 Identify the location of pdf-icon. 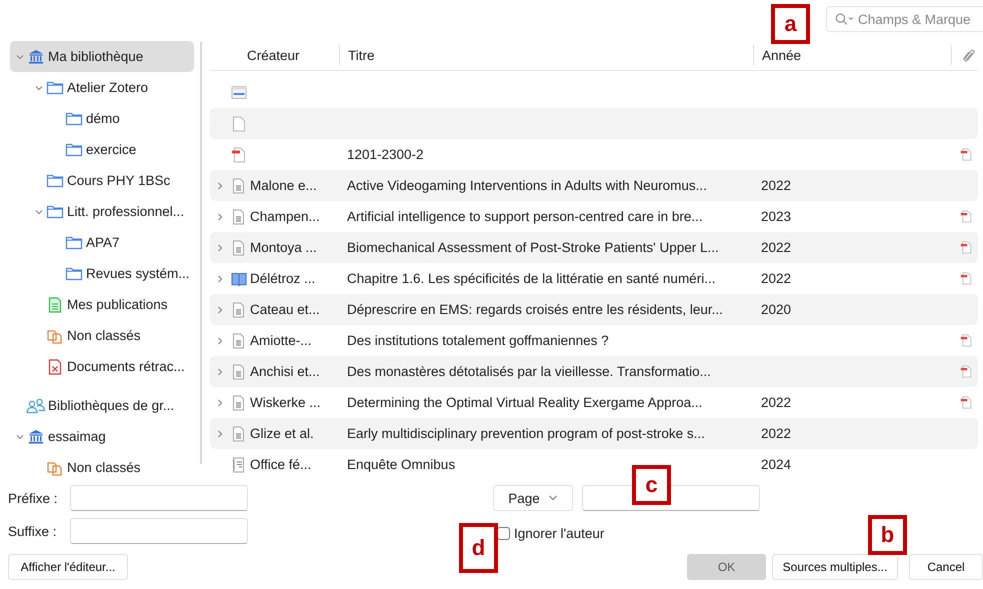
(238, 154).